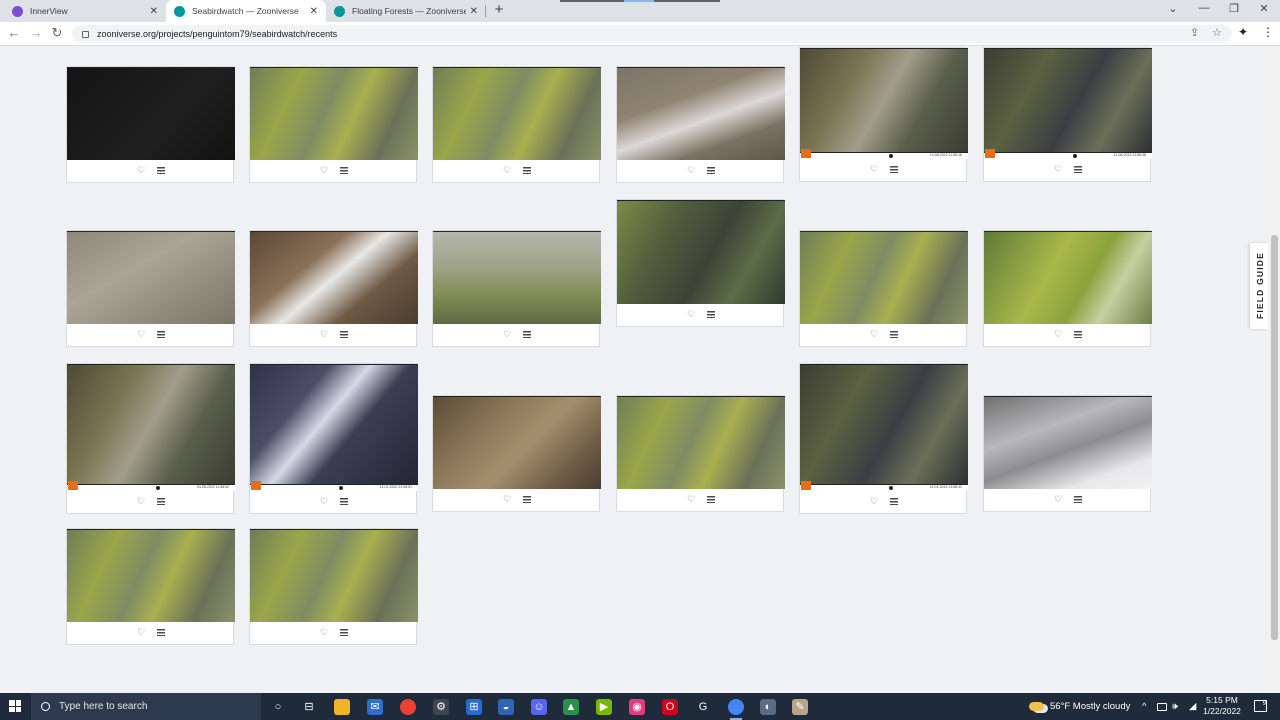 The width and height of the screenshot is (1280, 720). Describe the element at coordinates (474, 707) in the screenshot. I see `microsoft-store-icon: ⊞` at that location.